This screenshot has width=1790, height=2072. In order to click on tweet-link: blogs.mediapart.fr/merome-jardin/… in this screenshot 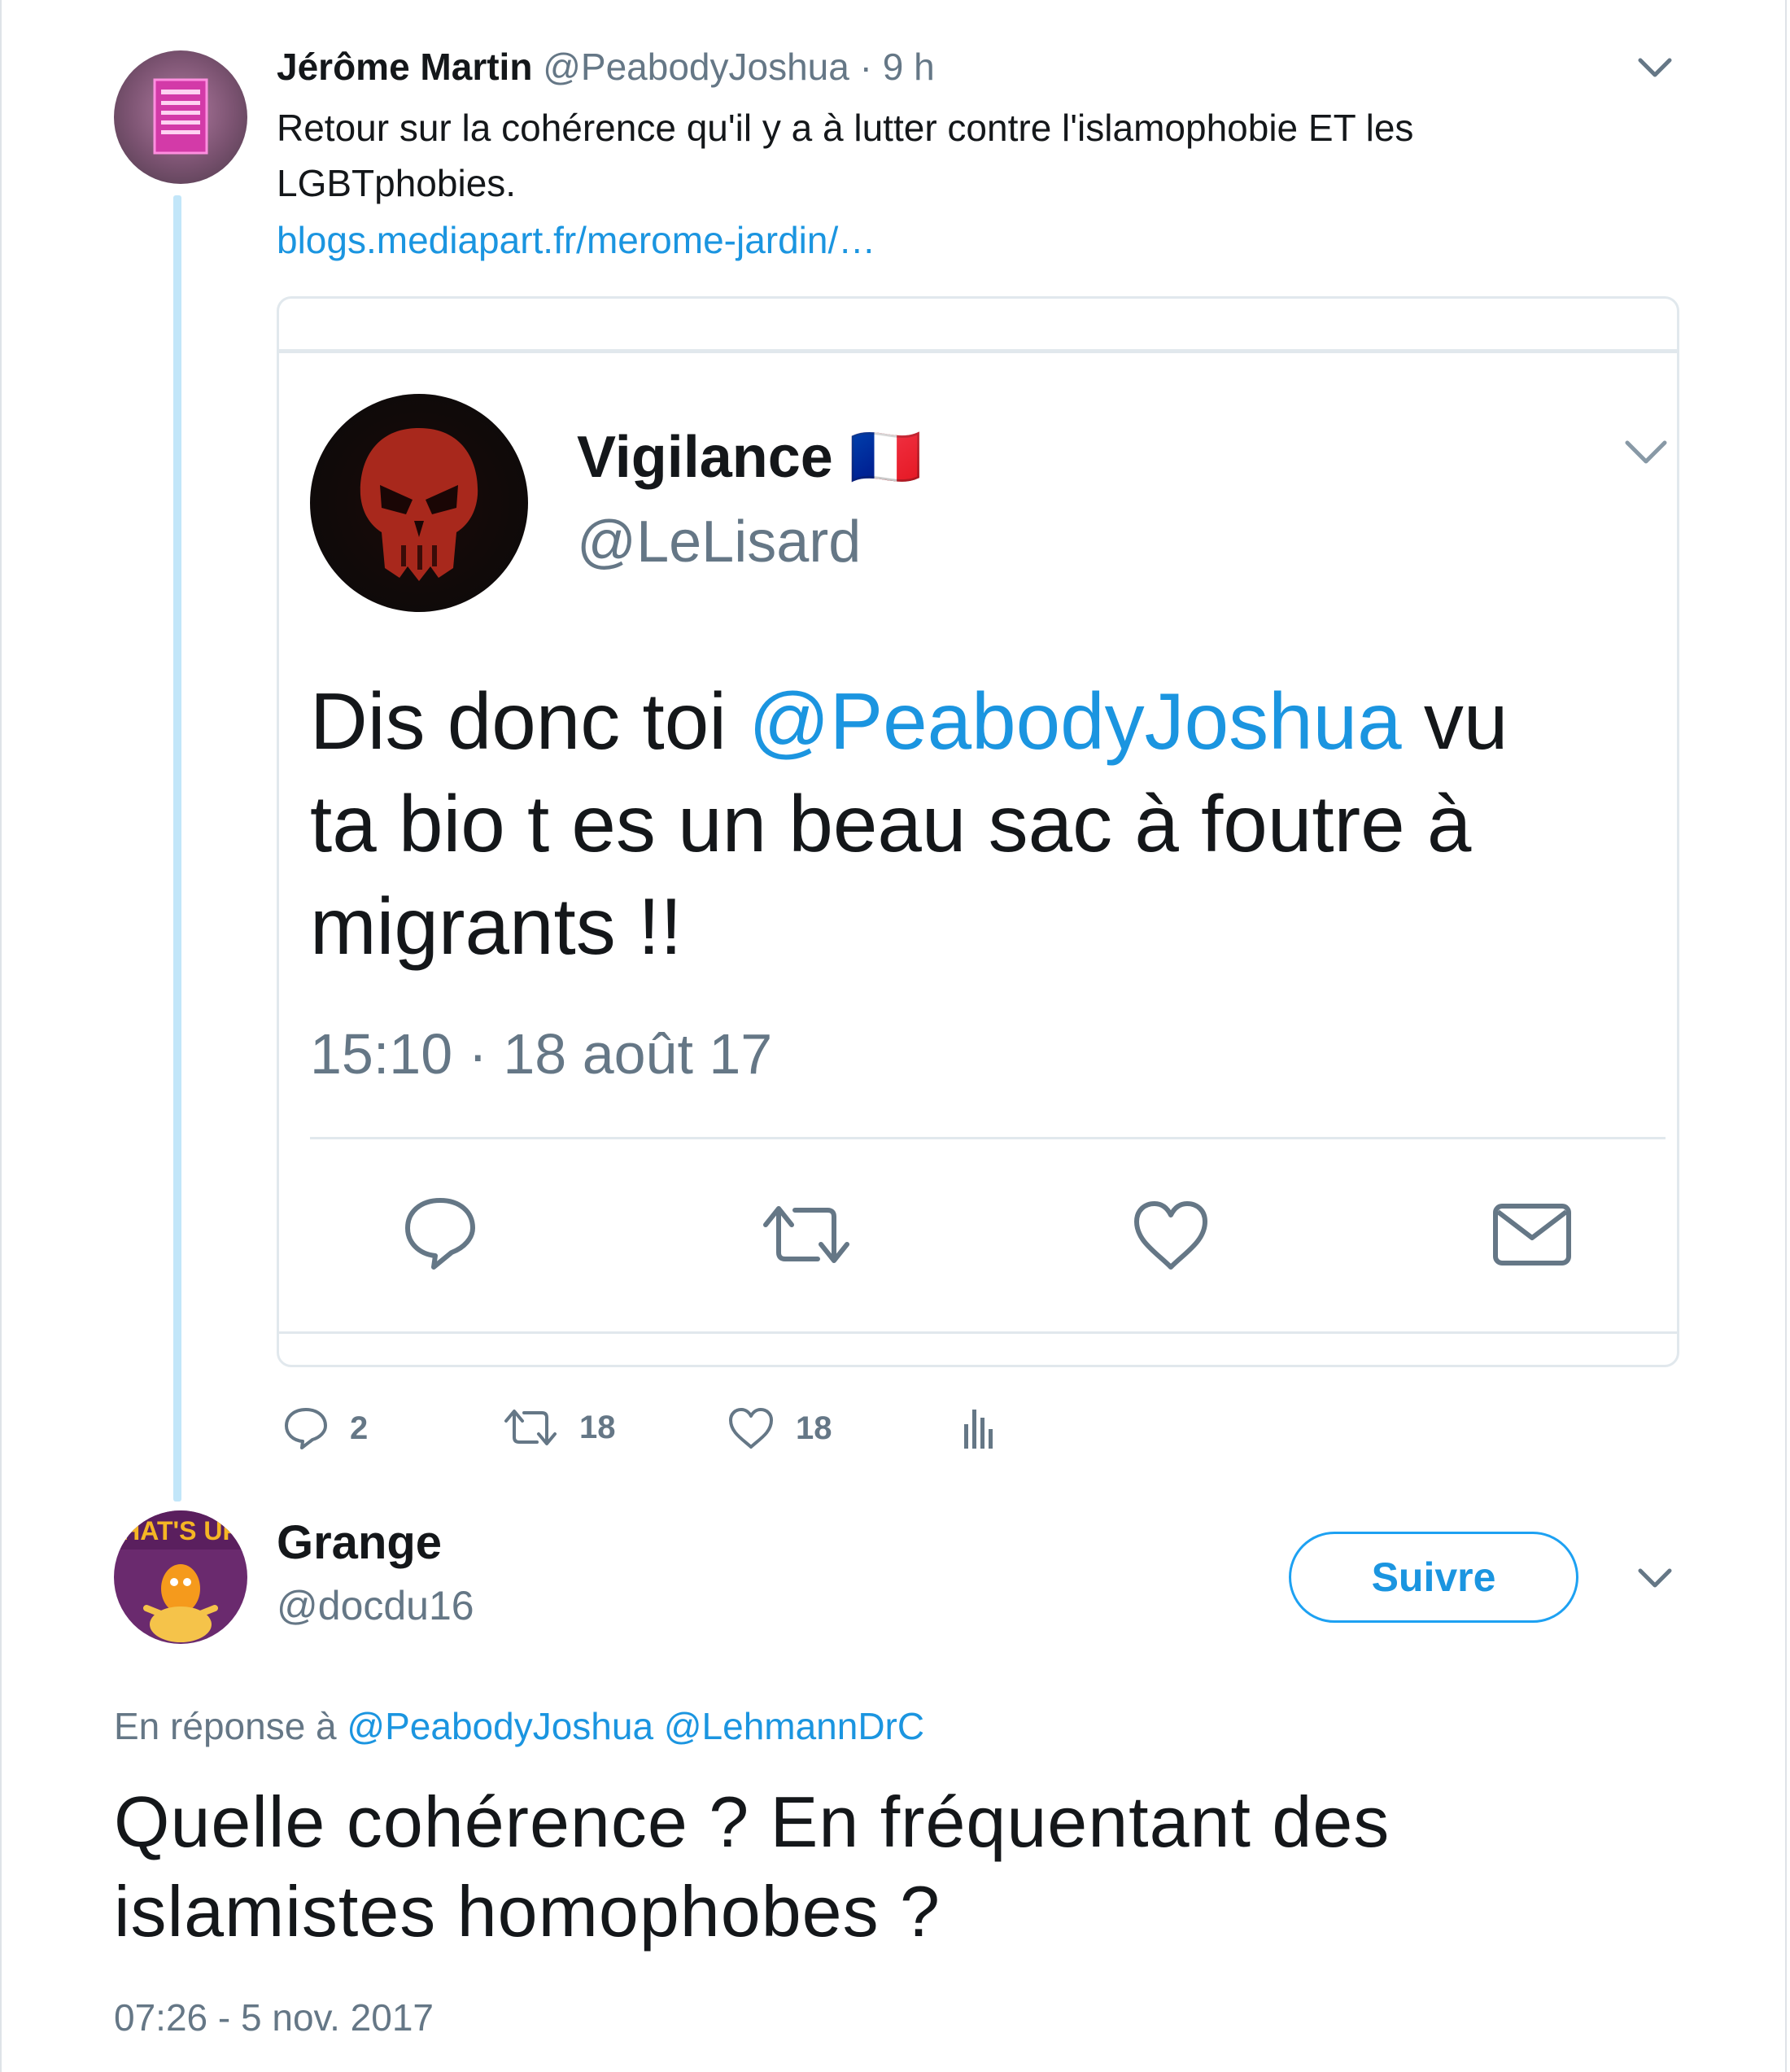, I will do `click(576, 240)`.